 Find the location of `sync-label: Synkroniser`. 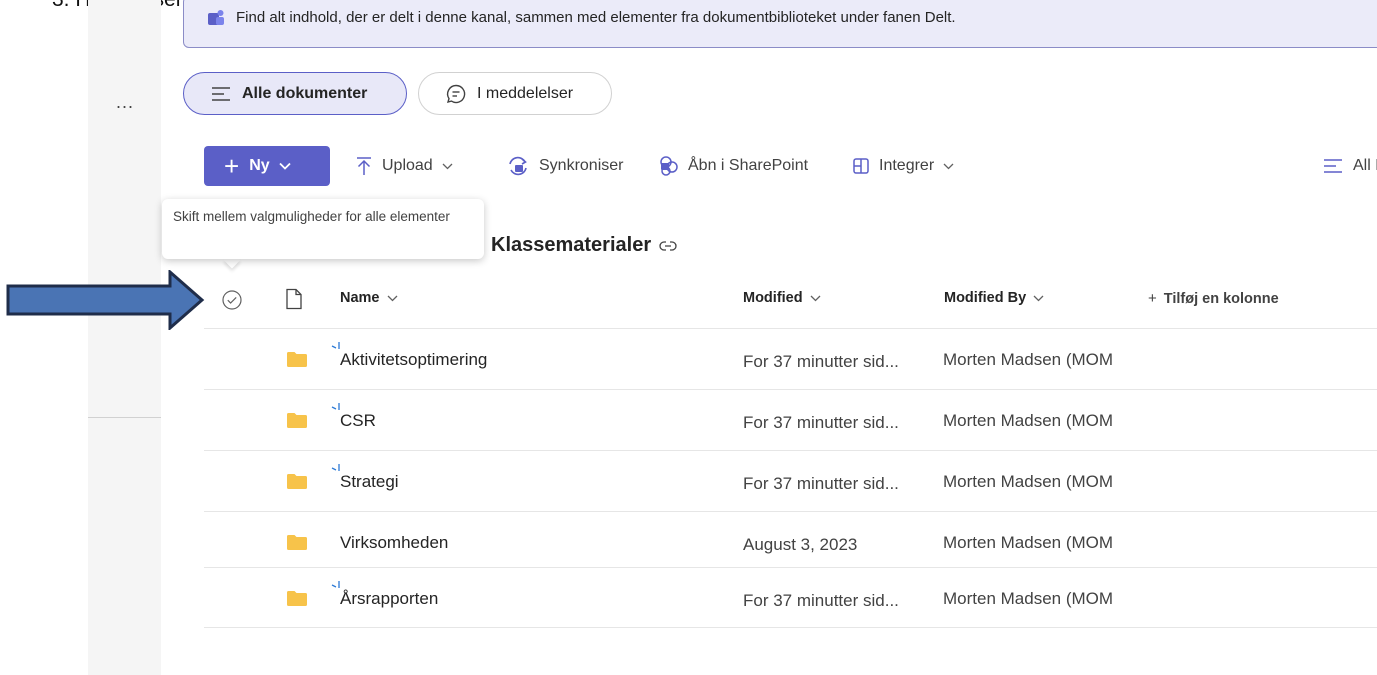

sync-label: Synkroniser is located at coordinates (581, 165).